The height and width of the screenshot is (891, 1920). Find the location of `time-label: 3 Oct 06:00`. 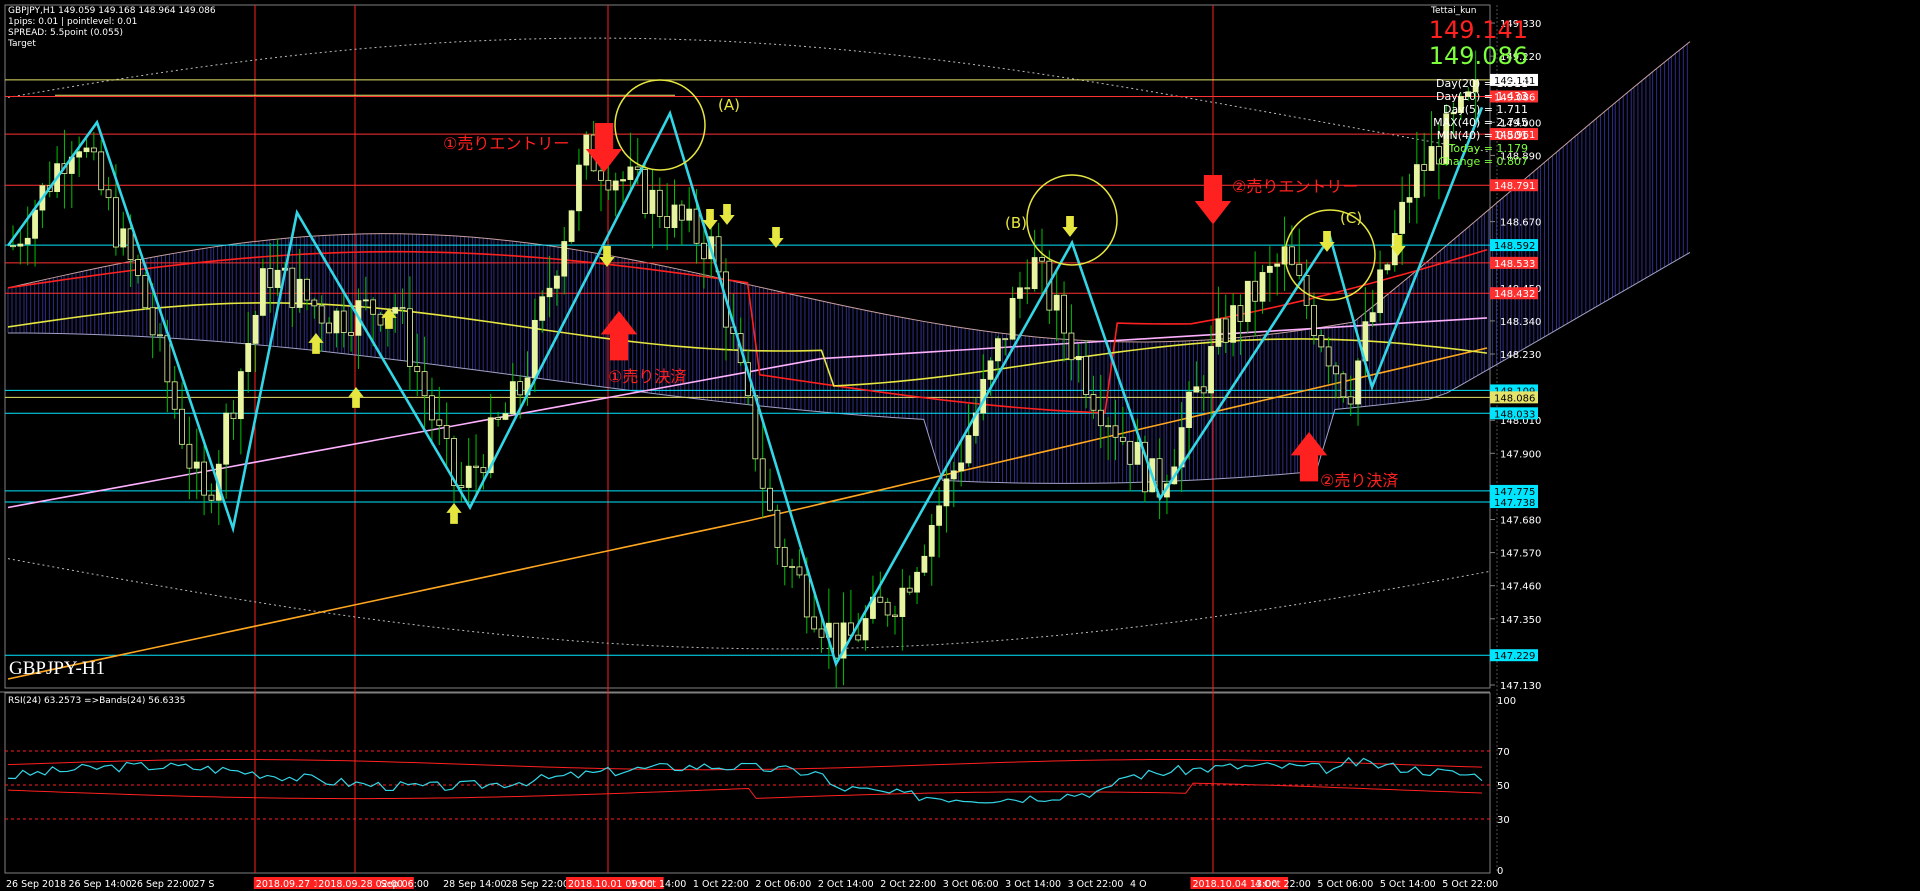

time-label: 3 Oct 06:00 is located at coordinates (971, 884).